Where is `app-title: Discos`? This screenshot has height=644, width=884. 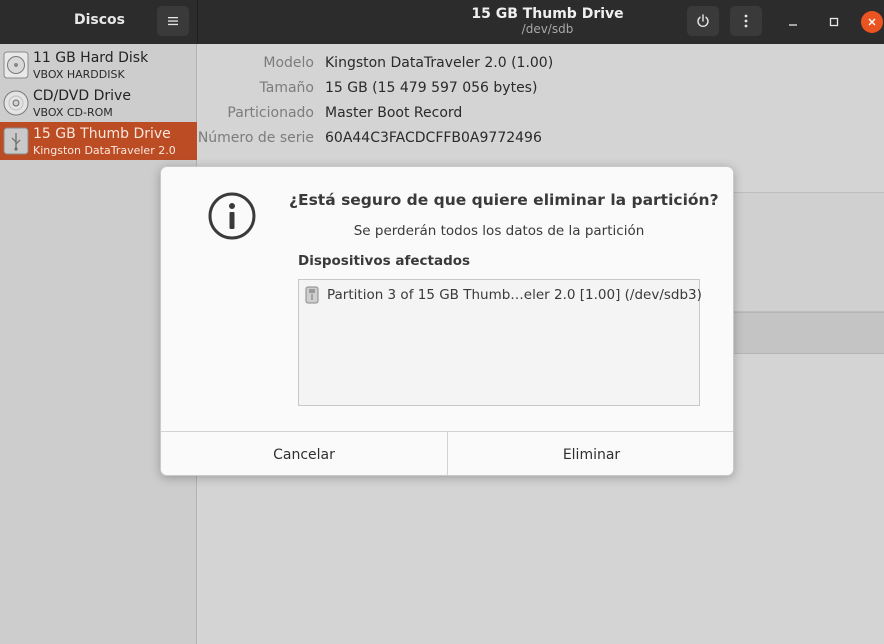
app-title: Discos is located at coordinates (100, 20).